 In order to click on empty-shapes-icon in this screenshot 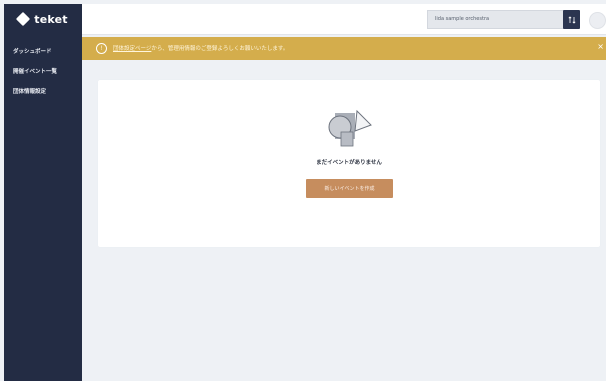, I will do `click(349, 131)`.